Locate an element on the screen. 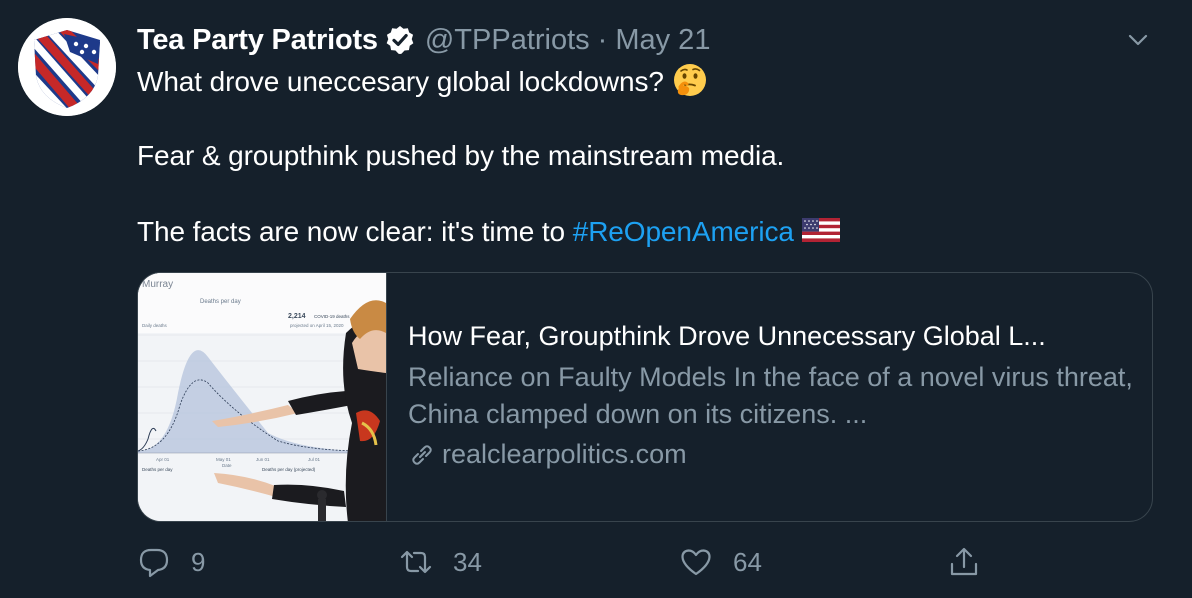 Image resolution: width=1192 pixels, height=598 pixels. user-handle: @TPPatriots is located at coordinates (507, 40).